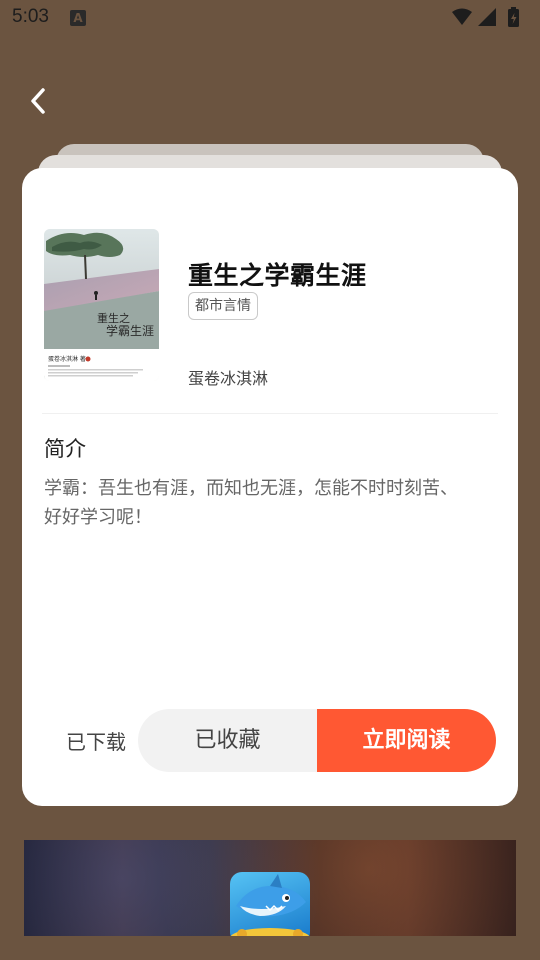 The image size is (540, 960). I want to click on book-title: 重生之学霸生涯, so click(277, 275).